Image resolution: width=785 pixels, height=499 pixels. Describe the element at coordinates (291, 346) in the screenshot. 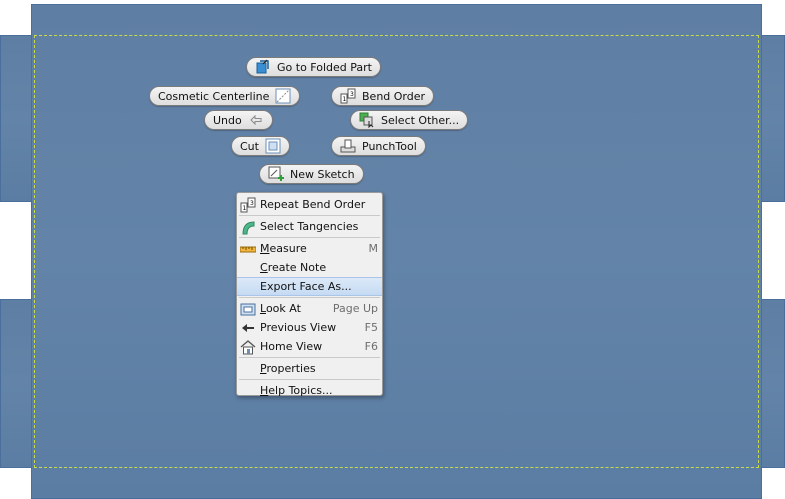

I see `menu-item-label: Home View` at that location.